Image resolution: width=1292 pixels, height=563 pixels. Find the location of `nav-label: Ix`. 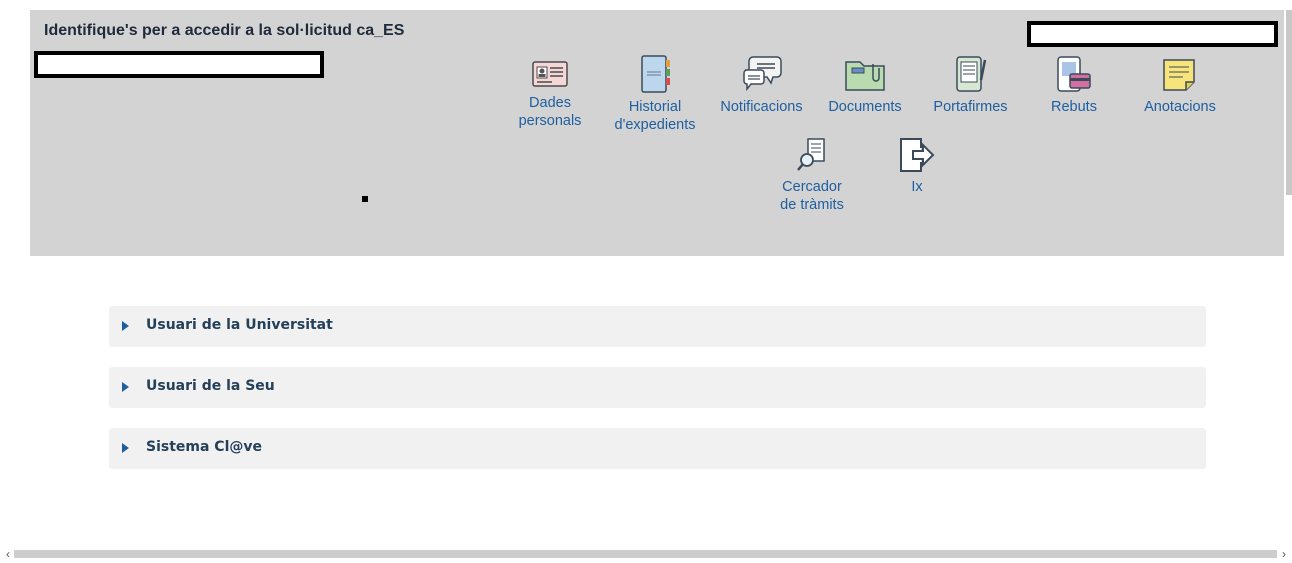

nav-label: Ix is located at coordinates (917, 187).